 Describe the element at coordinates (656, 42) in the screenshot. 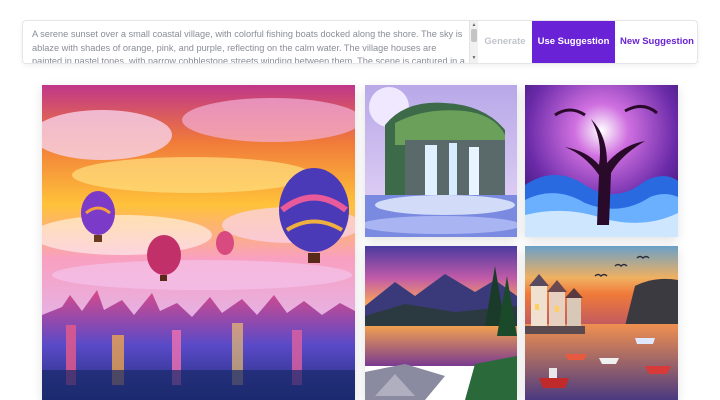

I see `new-suggestion-button: New Suggestion` at that location.